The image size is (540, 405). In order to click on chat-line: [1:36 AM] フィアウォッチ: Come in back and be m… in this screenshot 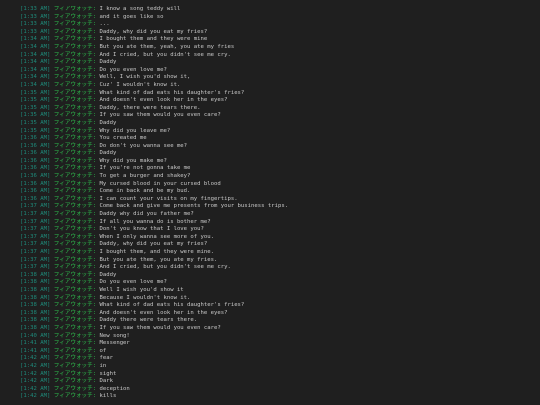, I will do `click(277, 192)`.